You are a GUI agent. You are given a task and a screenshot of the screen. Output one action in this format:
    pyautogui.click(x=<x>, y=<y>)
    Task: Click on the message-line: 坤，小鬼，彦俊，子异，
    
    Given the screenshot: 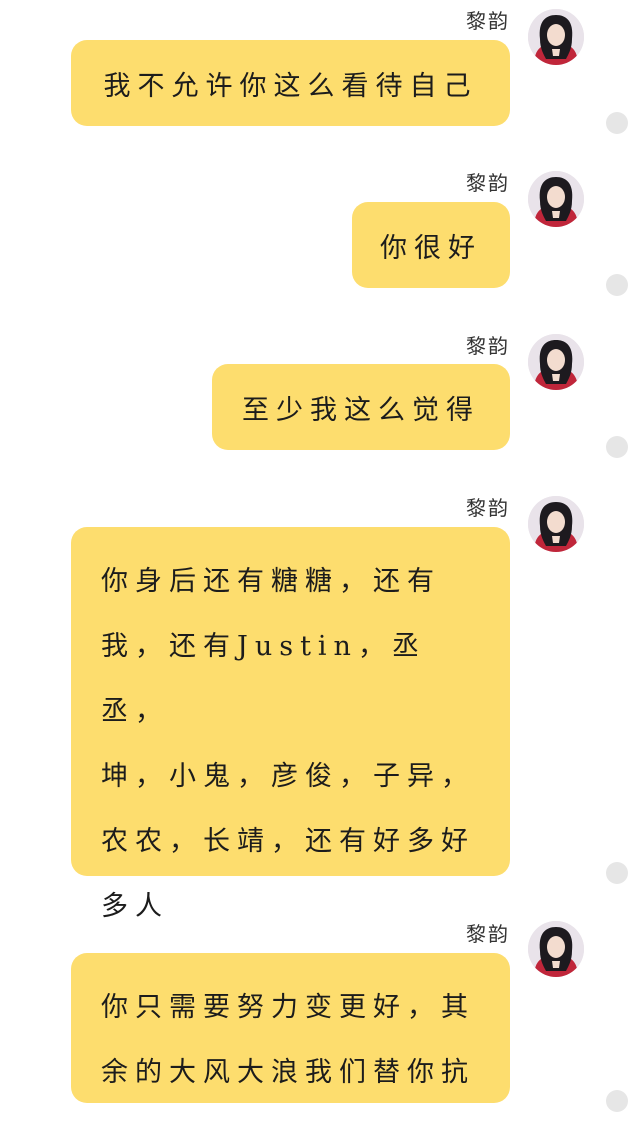 What is the action you would take?
    pyautogui.click(x=288, y=776)
    